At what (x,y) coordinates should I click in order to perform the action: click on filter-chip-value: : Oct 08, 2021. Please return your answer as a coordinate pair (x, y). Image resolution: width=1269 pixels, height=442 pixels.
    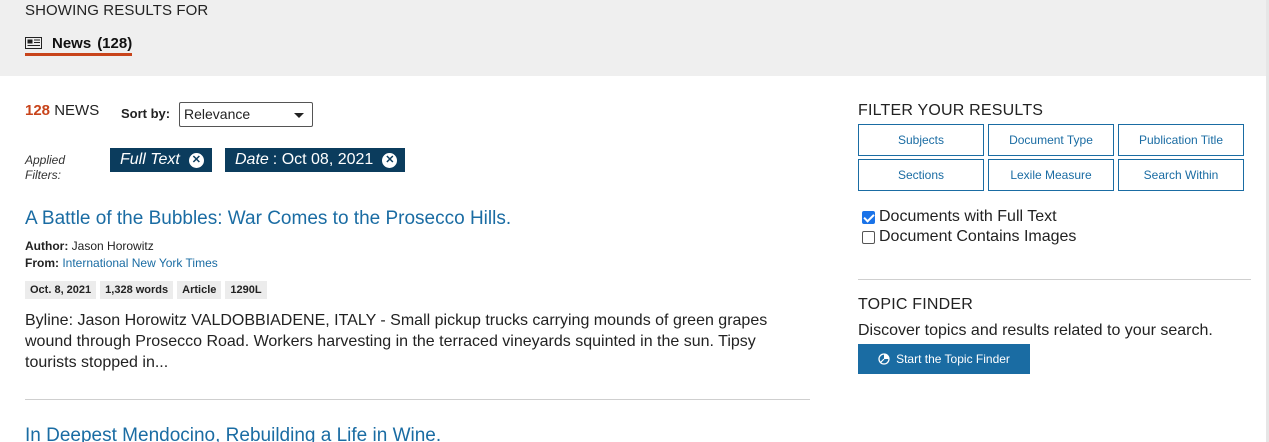
    Looking at the image, I should click on (323, 159).